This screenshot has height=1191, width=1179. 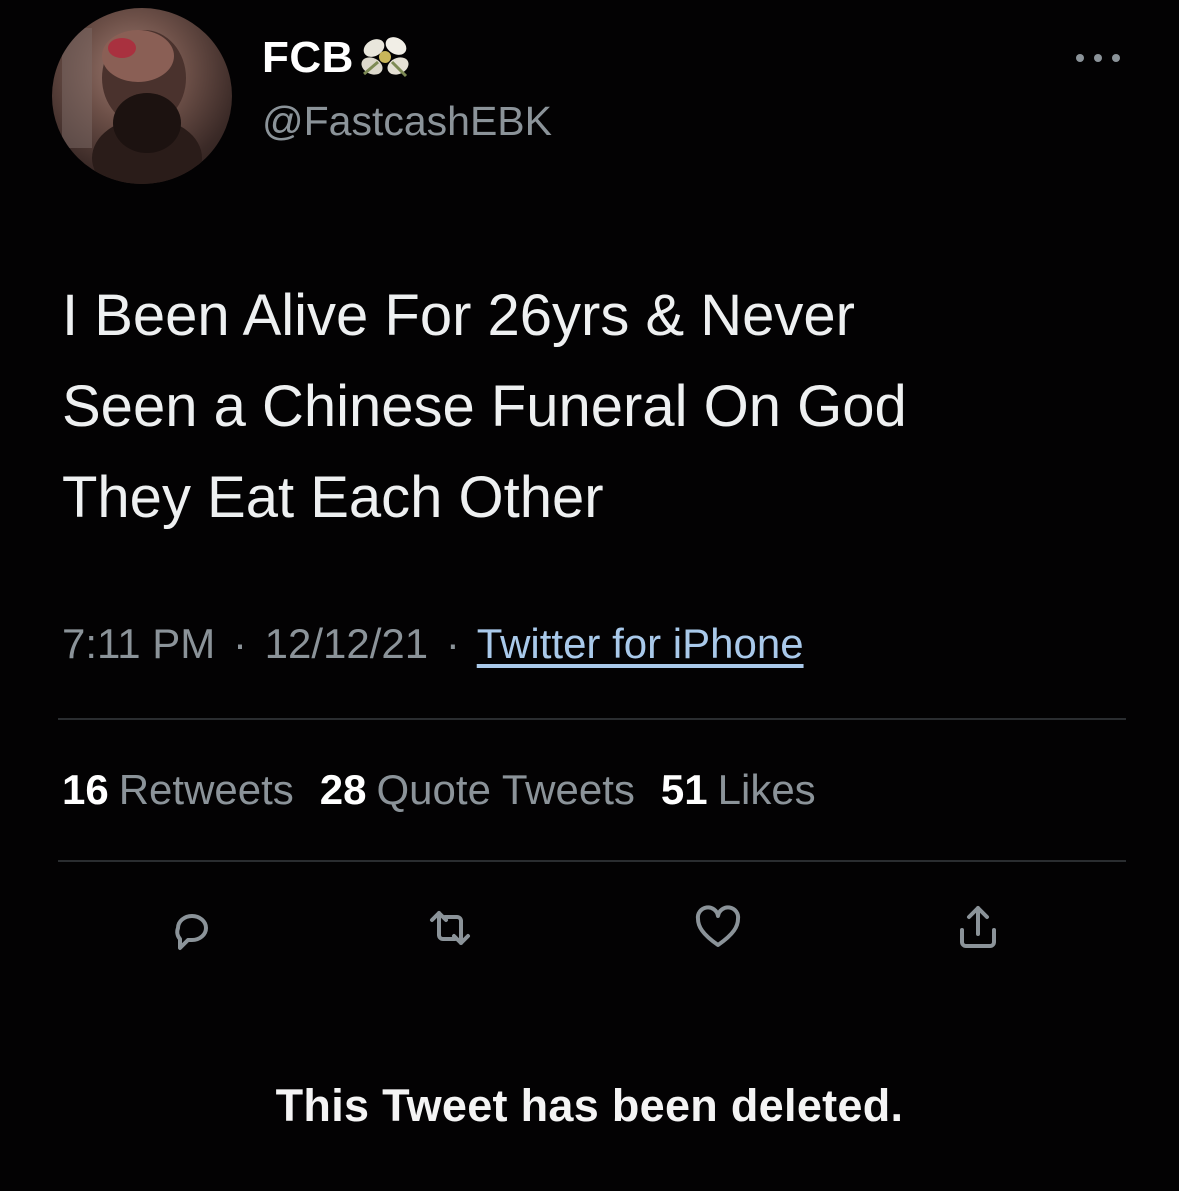 I want to click on like-icon, so click(x=718, y=928).